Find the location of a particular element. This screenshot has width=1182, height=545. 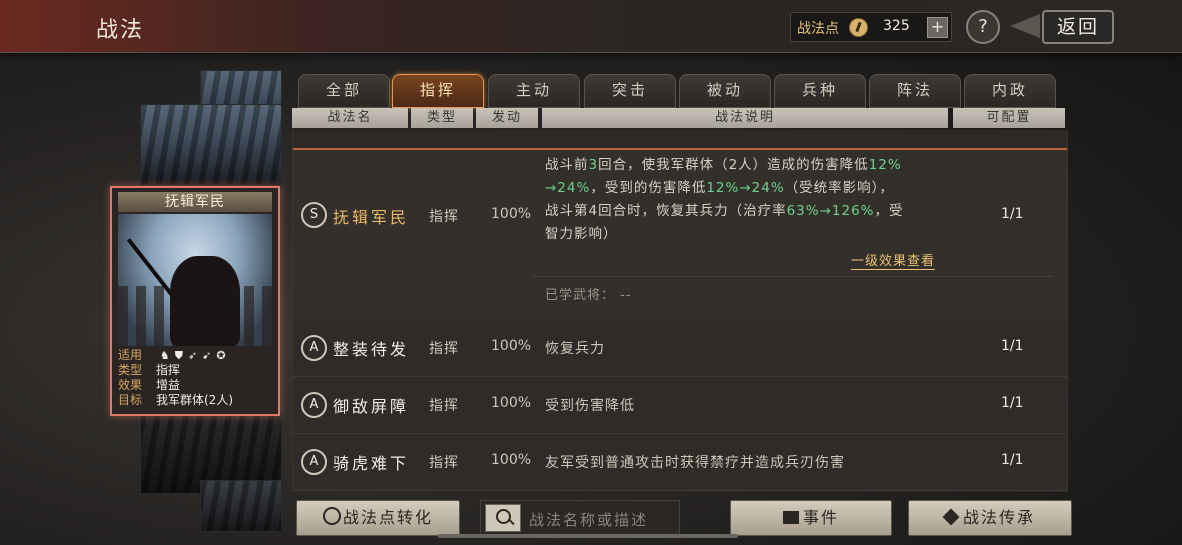

tab-all: 全部 is located at coordinates (344, 91).